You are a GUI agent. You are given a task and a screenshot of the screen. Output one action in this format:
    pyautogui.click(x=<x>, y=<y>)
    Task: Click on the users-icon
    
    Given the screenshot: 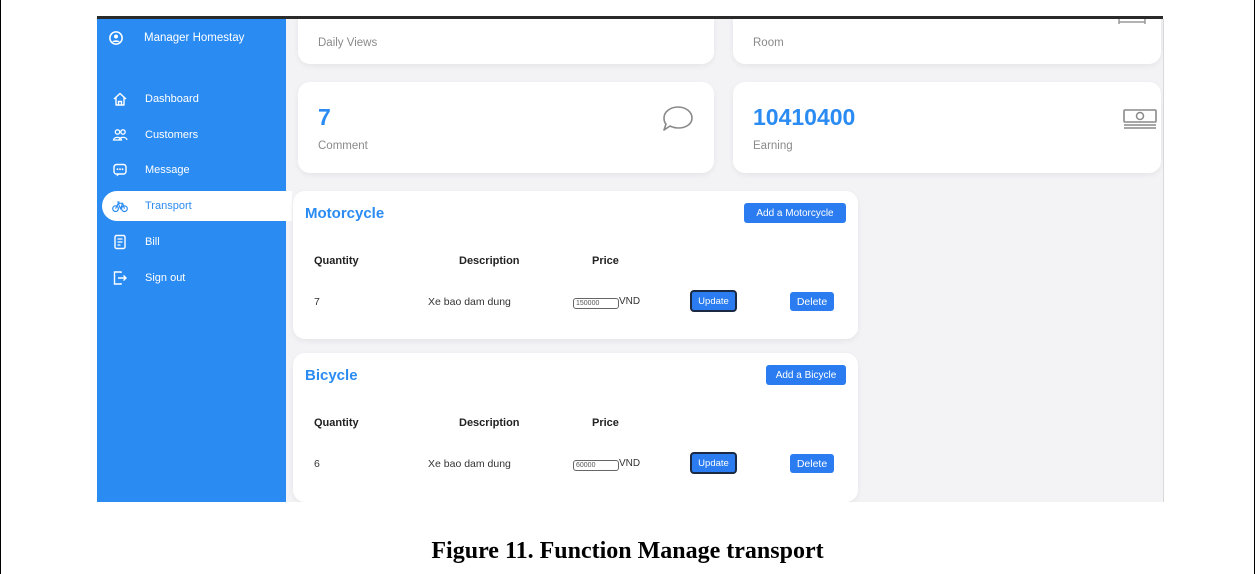 What is the action you would take?
    pyautogui.click(x=120, y=135)
    